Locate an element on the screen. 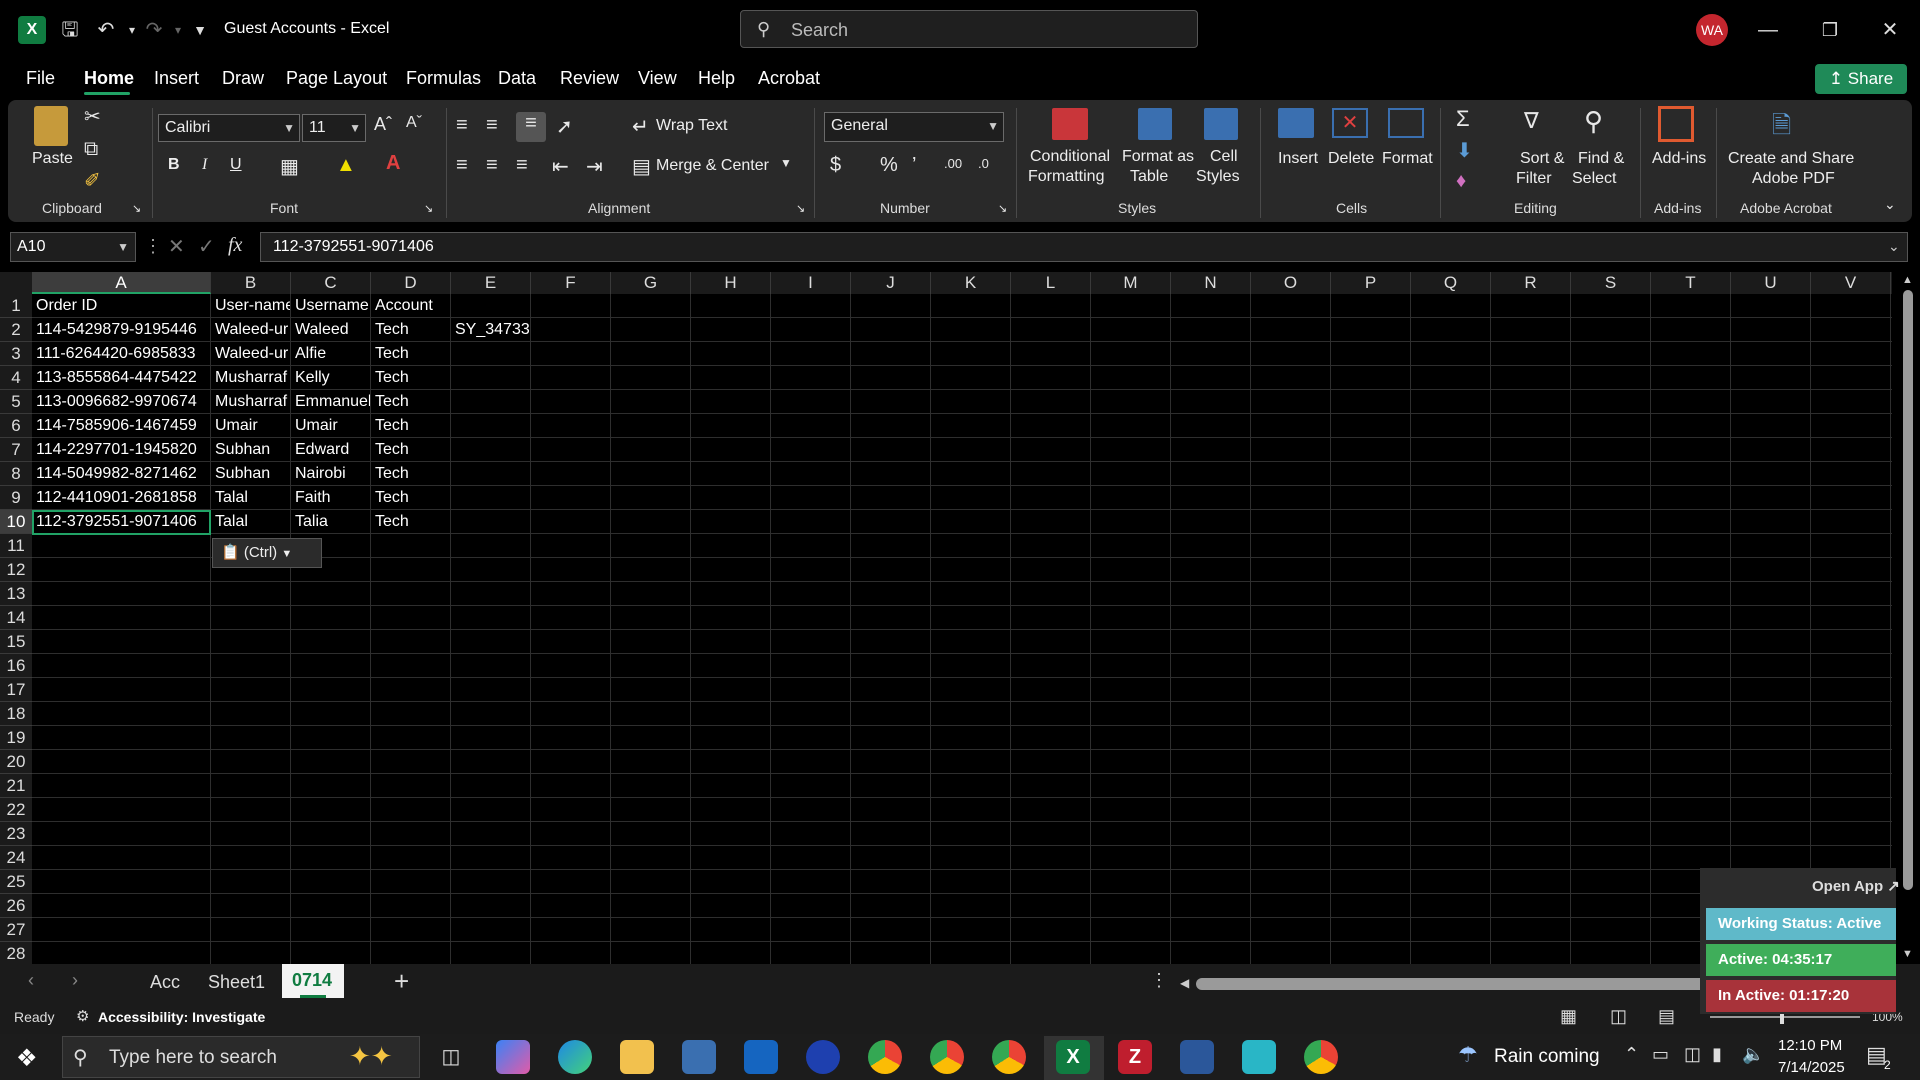  edge-icon is located at coordinates (575, 1057).